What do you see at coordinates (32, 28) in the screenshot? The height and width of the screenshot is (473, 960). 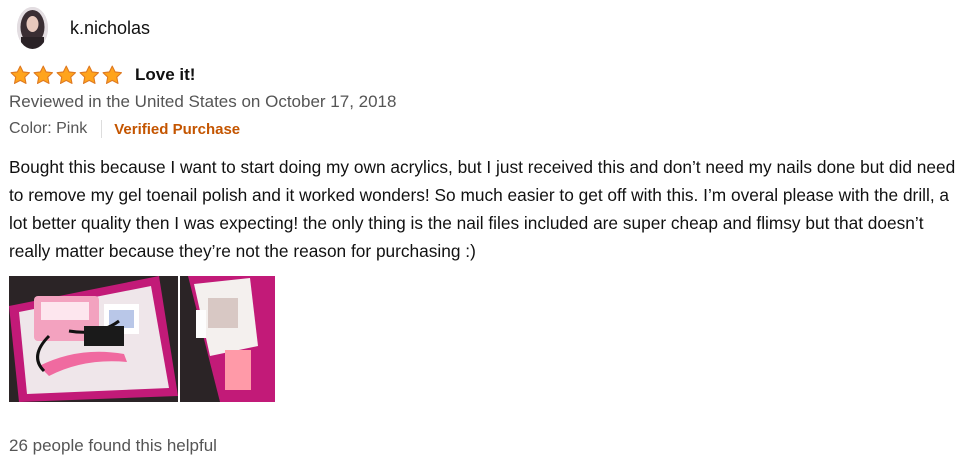 I see `avatar` at bounding box center [32, 28].